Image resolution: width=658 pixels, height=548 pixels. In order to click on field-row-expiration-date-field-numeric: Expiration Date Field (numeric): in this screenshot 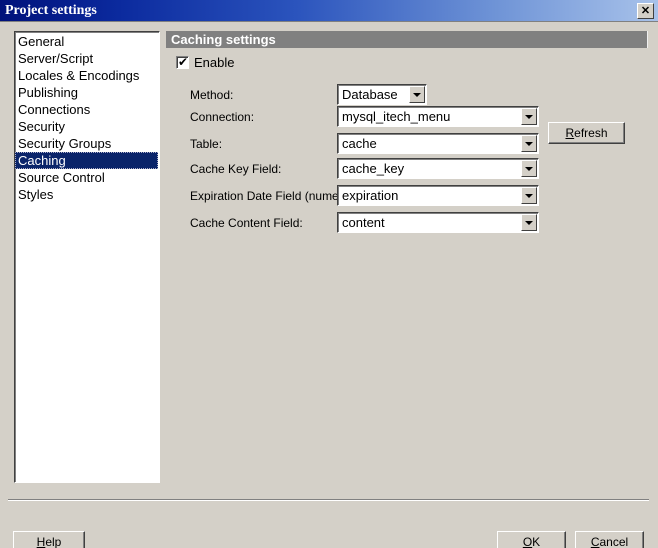, I will do `click(274, 195)`.